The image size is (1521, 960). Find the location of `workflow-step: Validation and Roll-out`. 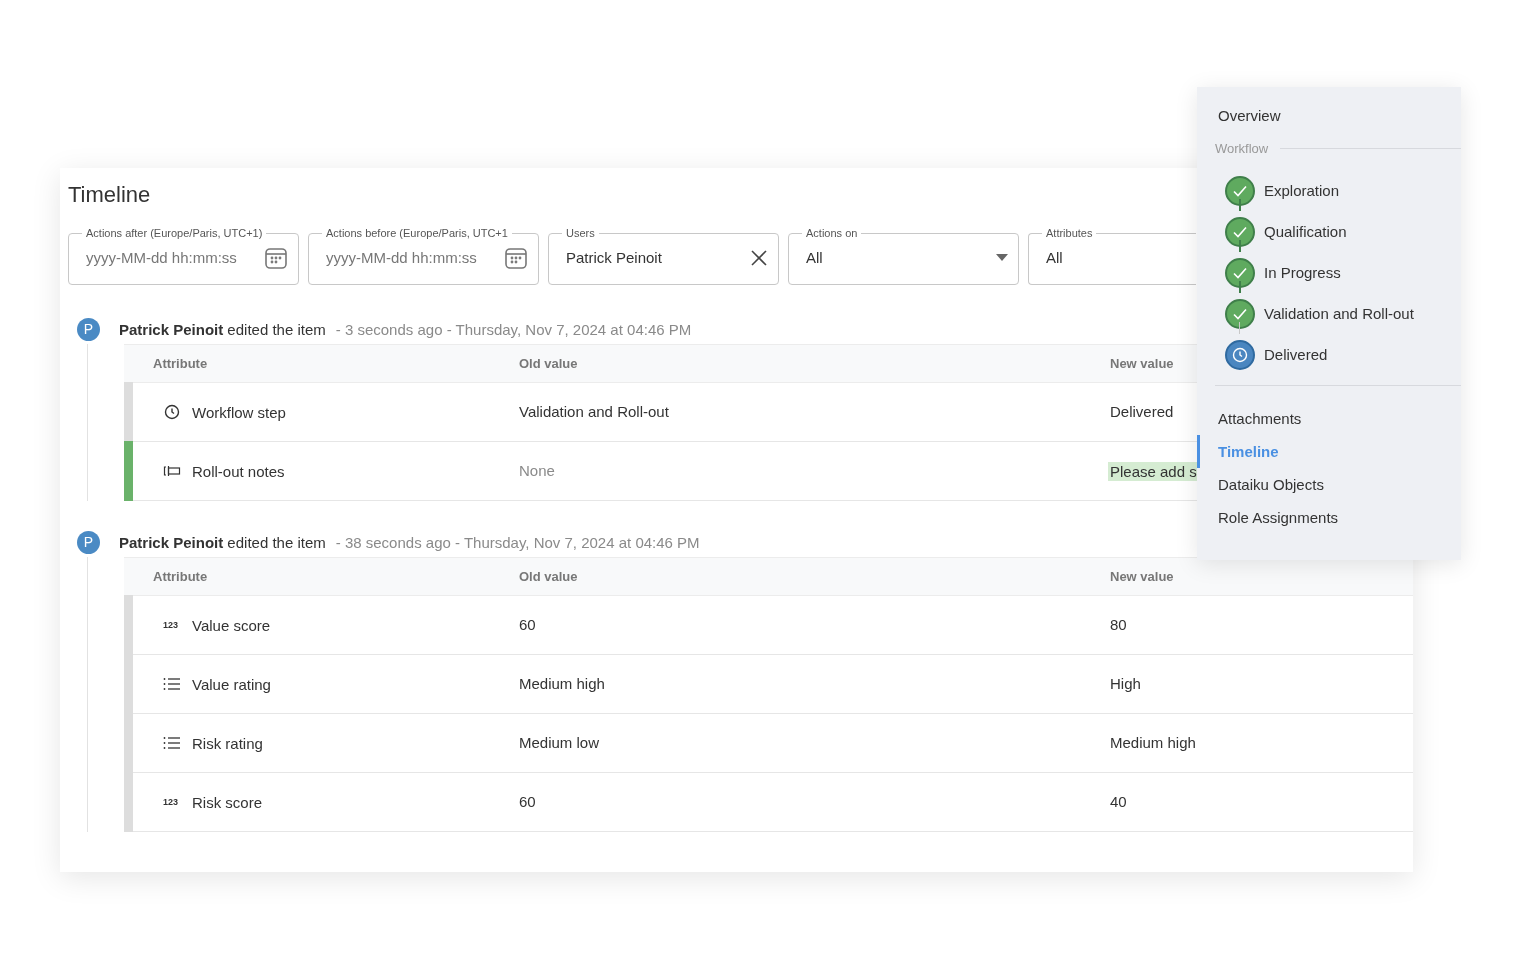

workflow-step: Validation and Roll-out is located at coordinates (1339, 313).